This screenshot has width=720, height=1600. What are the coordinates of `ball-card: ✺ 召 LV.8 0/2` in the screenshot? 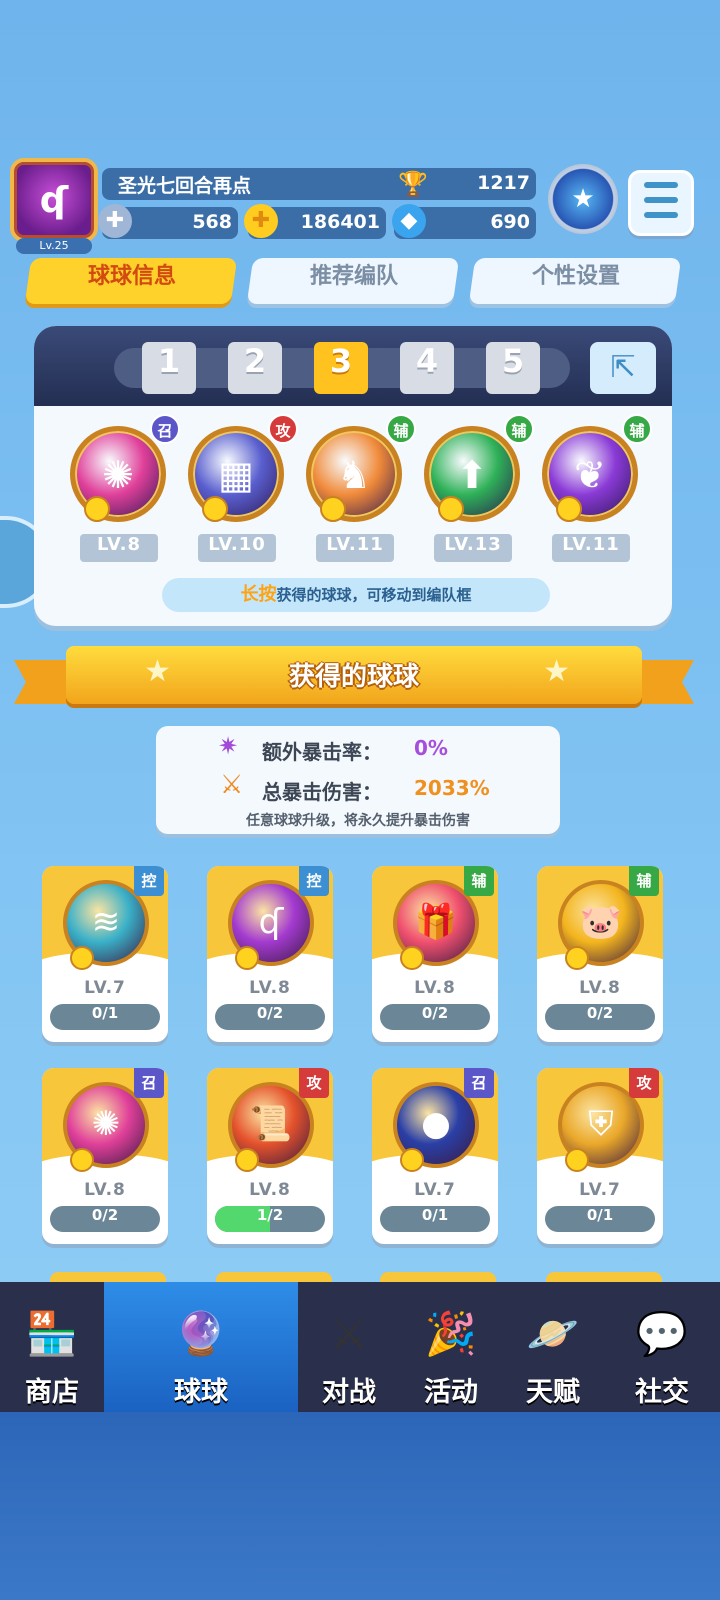 It's located at (105, 1156).